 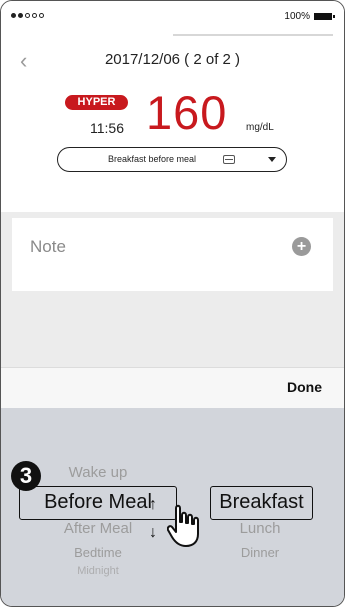 What do you see at coordinates (272, 159) in the screenshot?
I see `chevron-down-icon` at bounding box center [272, 159].